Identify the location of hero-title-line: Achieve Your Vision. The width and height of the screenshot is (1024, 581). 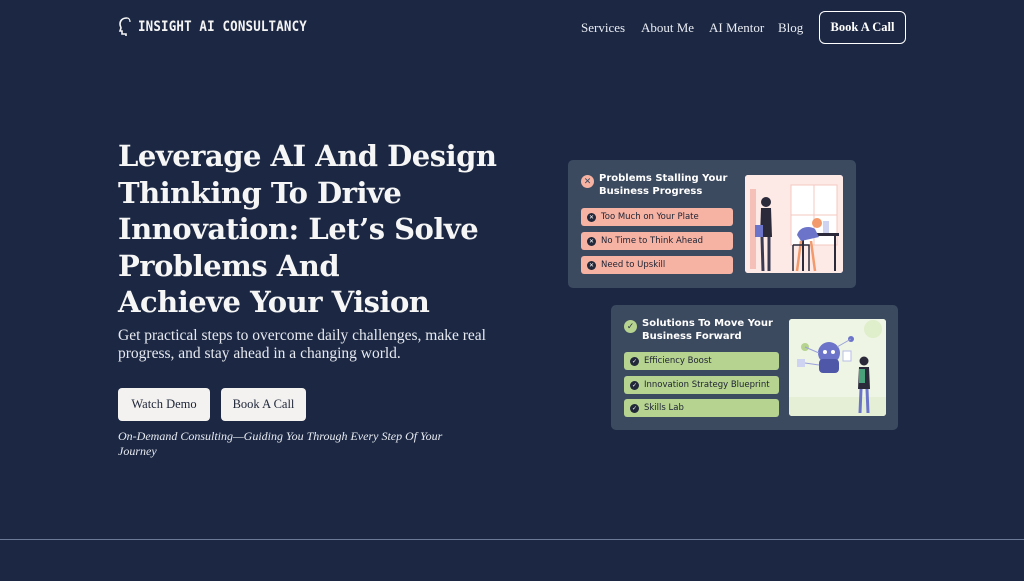
(274, 302).